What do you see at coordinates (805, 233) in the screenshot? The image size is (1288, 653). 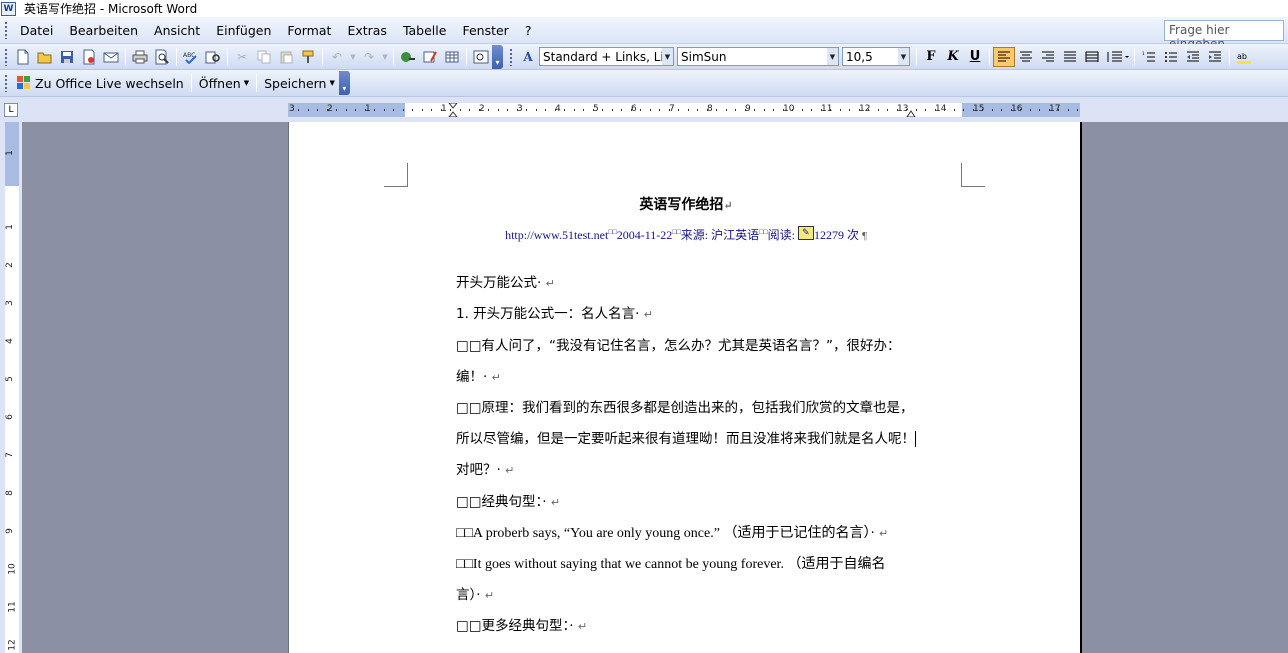 I see `embedded-image-icon: ✎` at bounding box center [805, 233].